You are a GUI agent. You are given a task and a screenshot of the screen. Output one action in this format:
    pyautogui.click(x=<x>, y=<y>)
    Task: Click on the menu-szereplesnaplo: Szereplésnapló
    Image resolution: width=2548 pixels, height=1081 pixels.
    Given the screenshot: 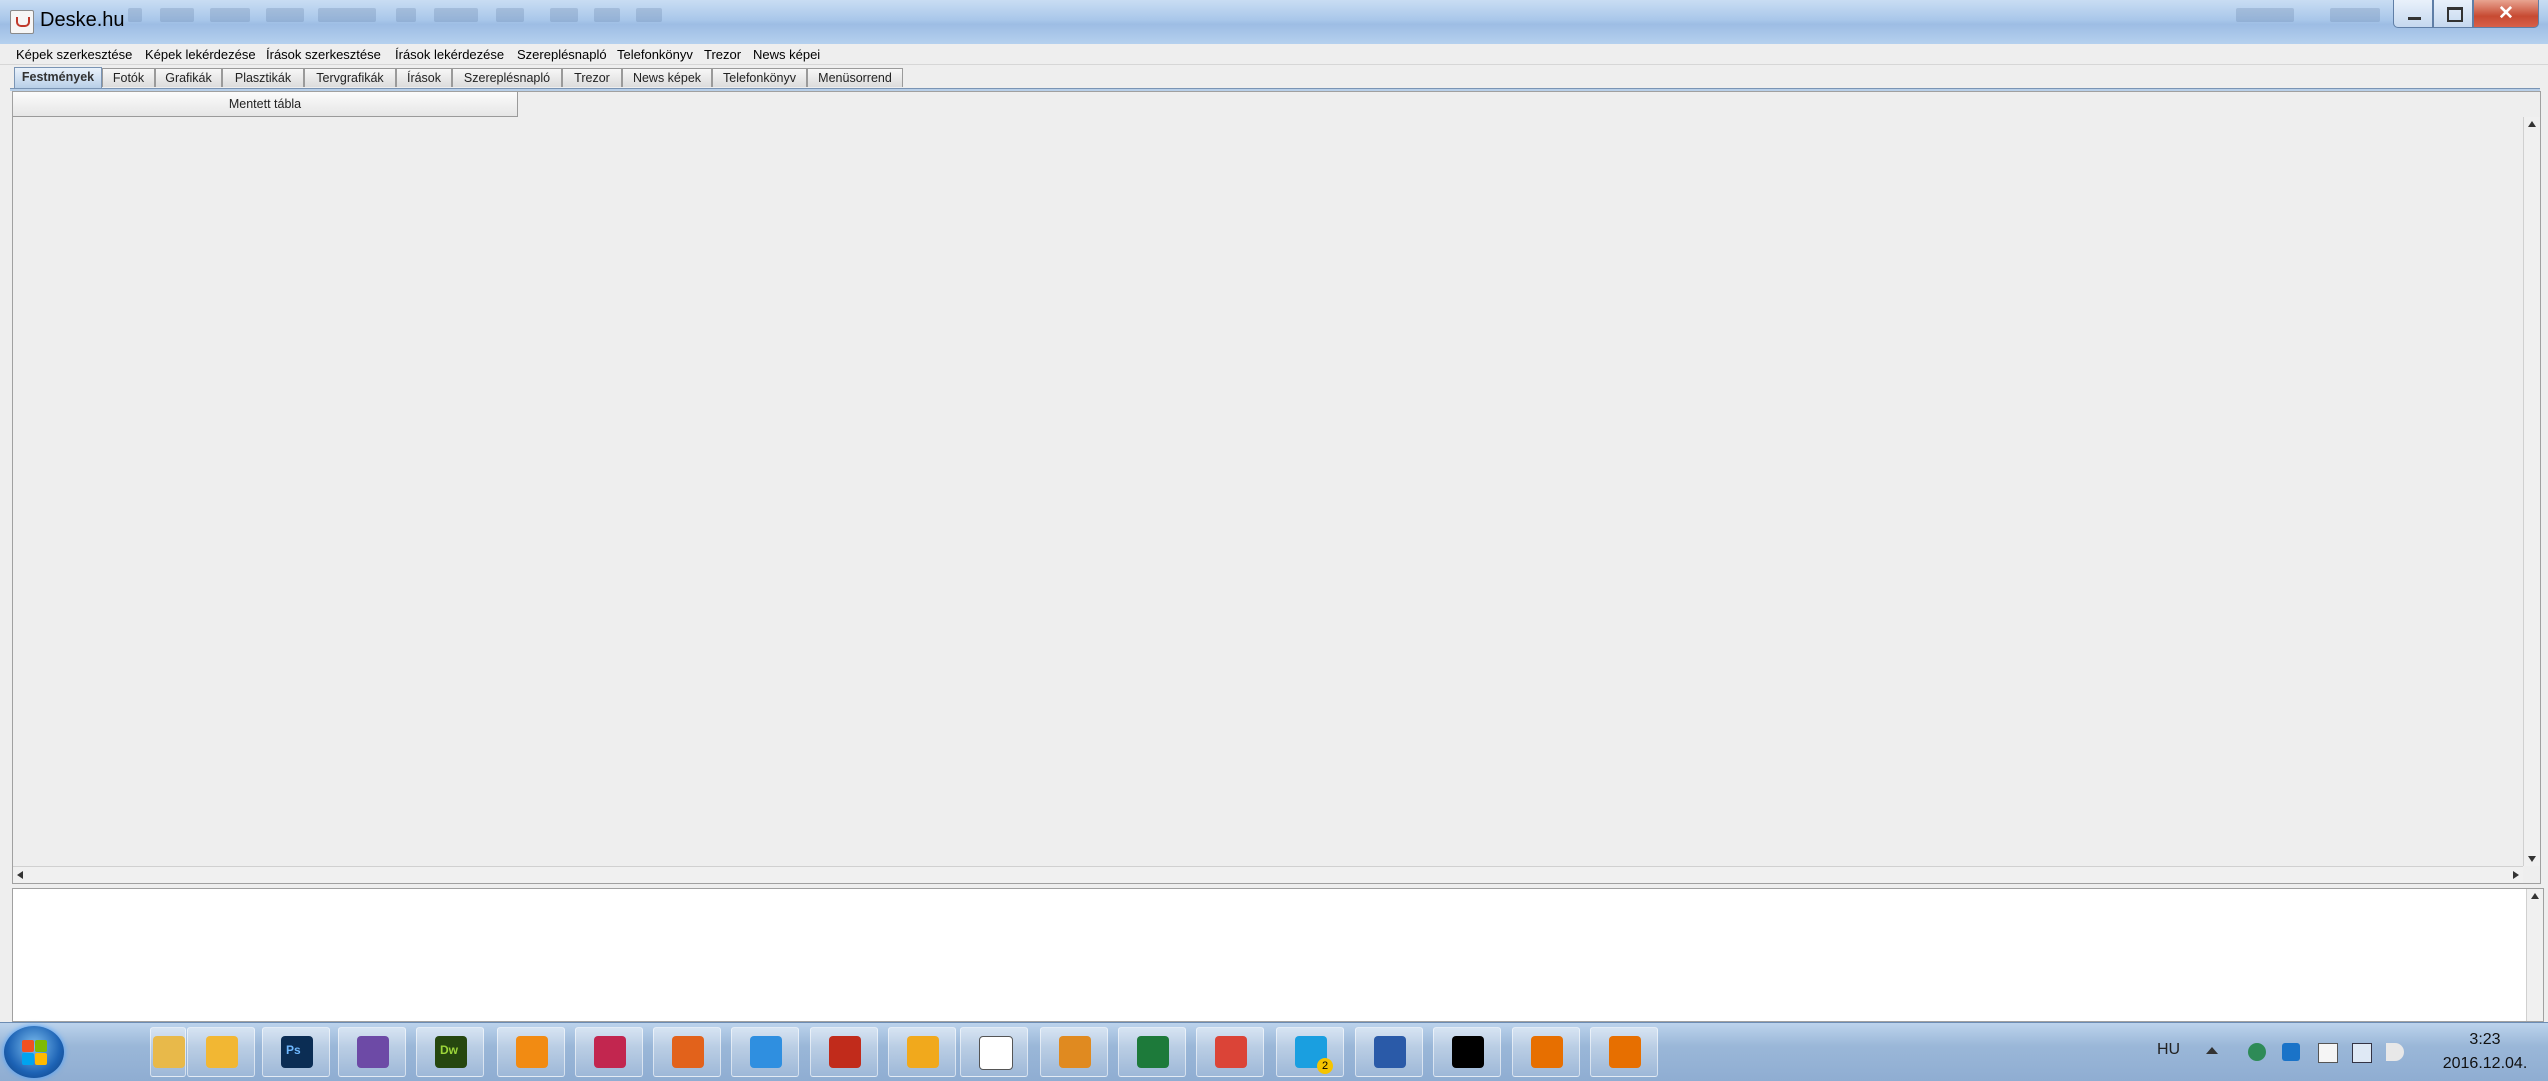 What is the action you would take?
    pyautogui.click(x=562, y=54)
    